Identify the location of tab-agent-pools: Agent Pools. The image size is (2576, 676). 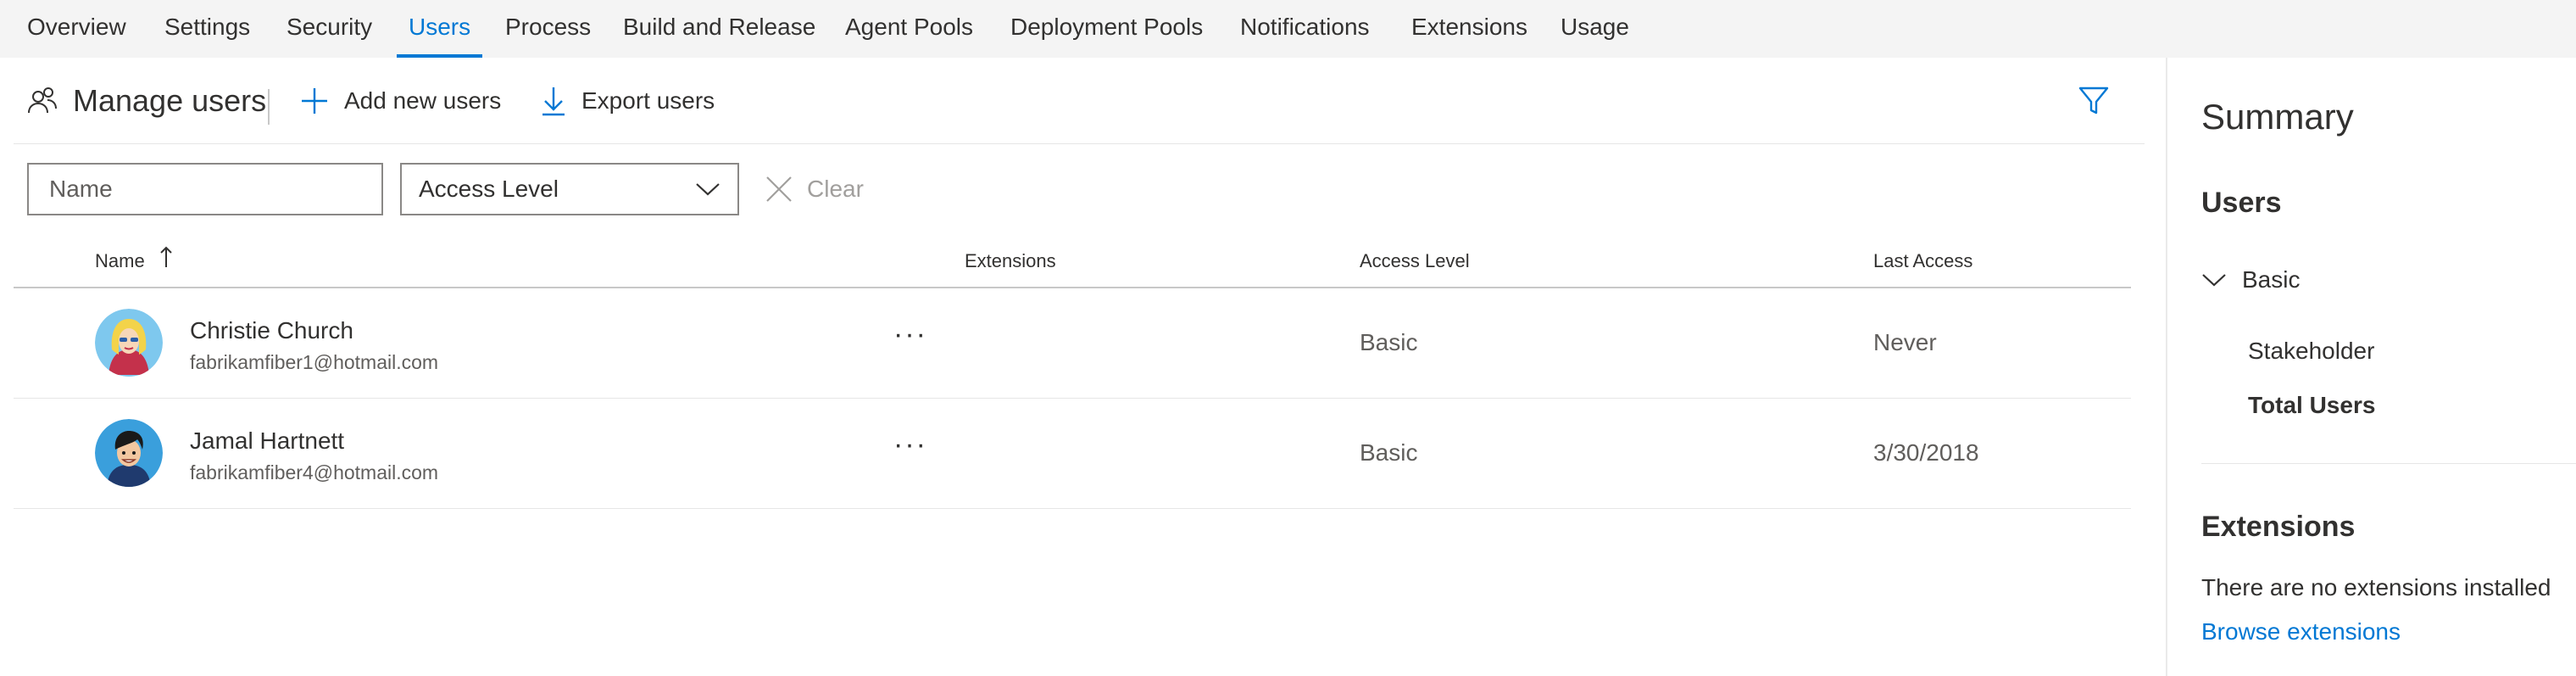
(909, 29).